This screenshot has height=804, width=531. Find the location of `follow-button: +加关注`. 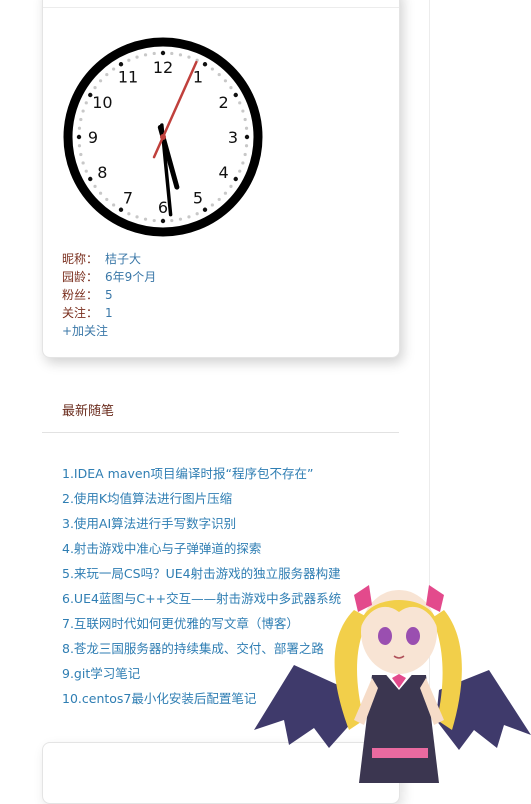

follow-button: +加关注 is located at coordinates (109, 331).